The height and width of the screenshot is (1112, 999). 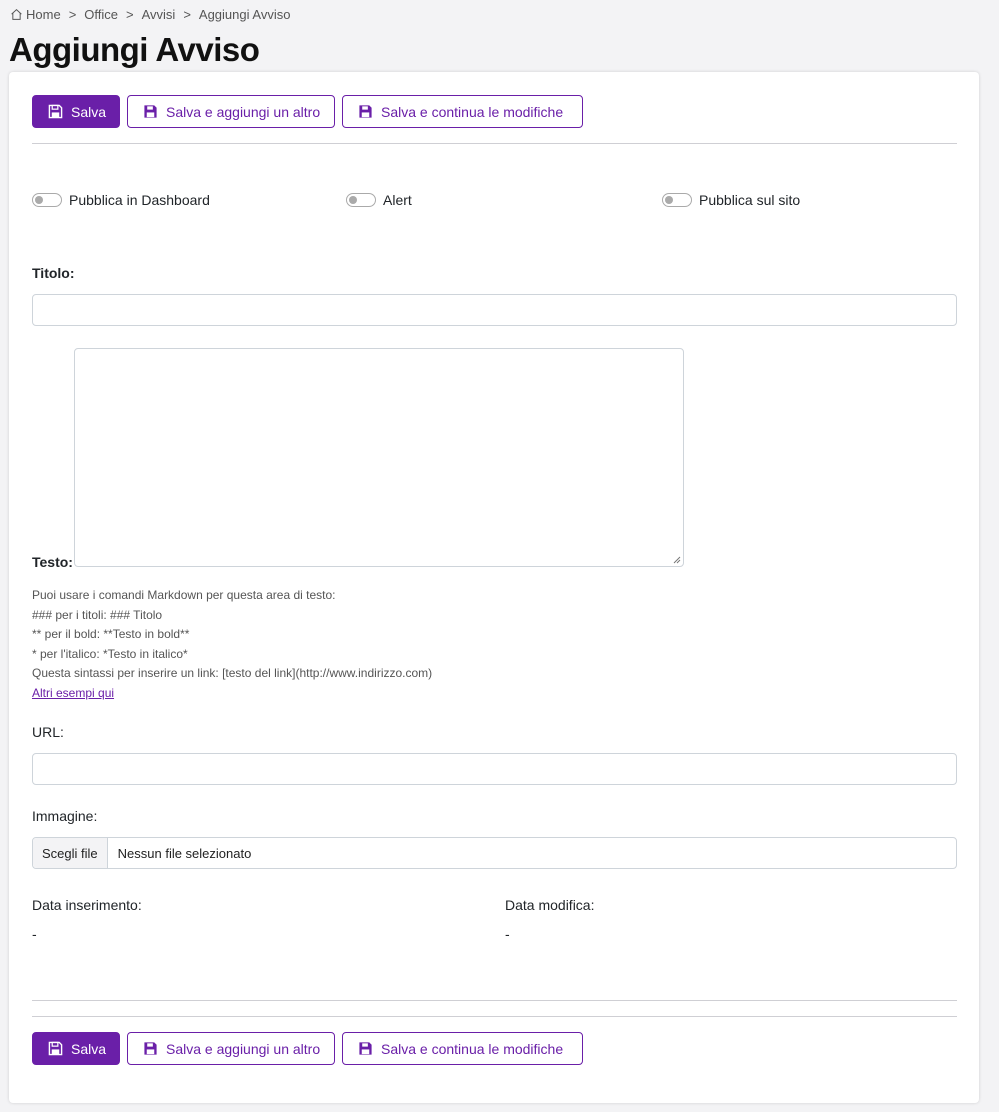 What do you see at coordinates (379, 200) in the screenshot?
I see `toggle-alert: Alert` at bounding box center [379, 200].